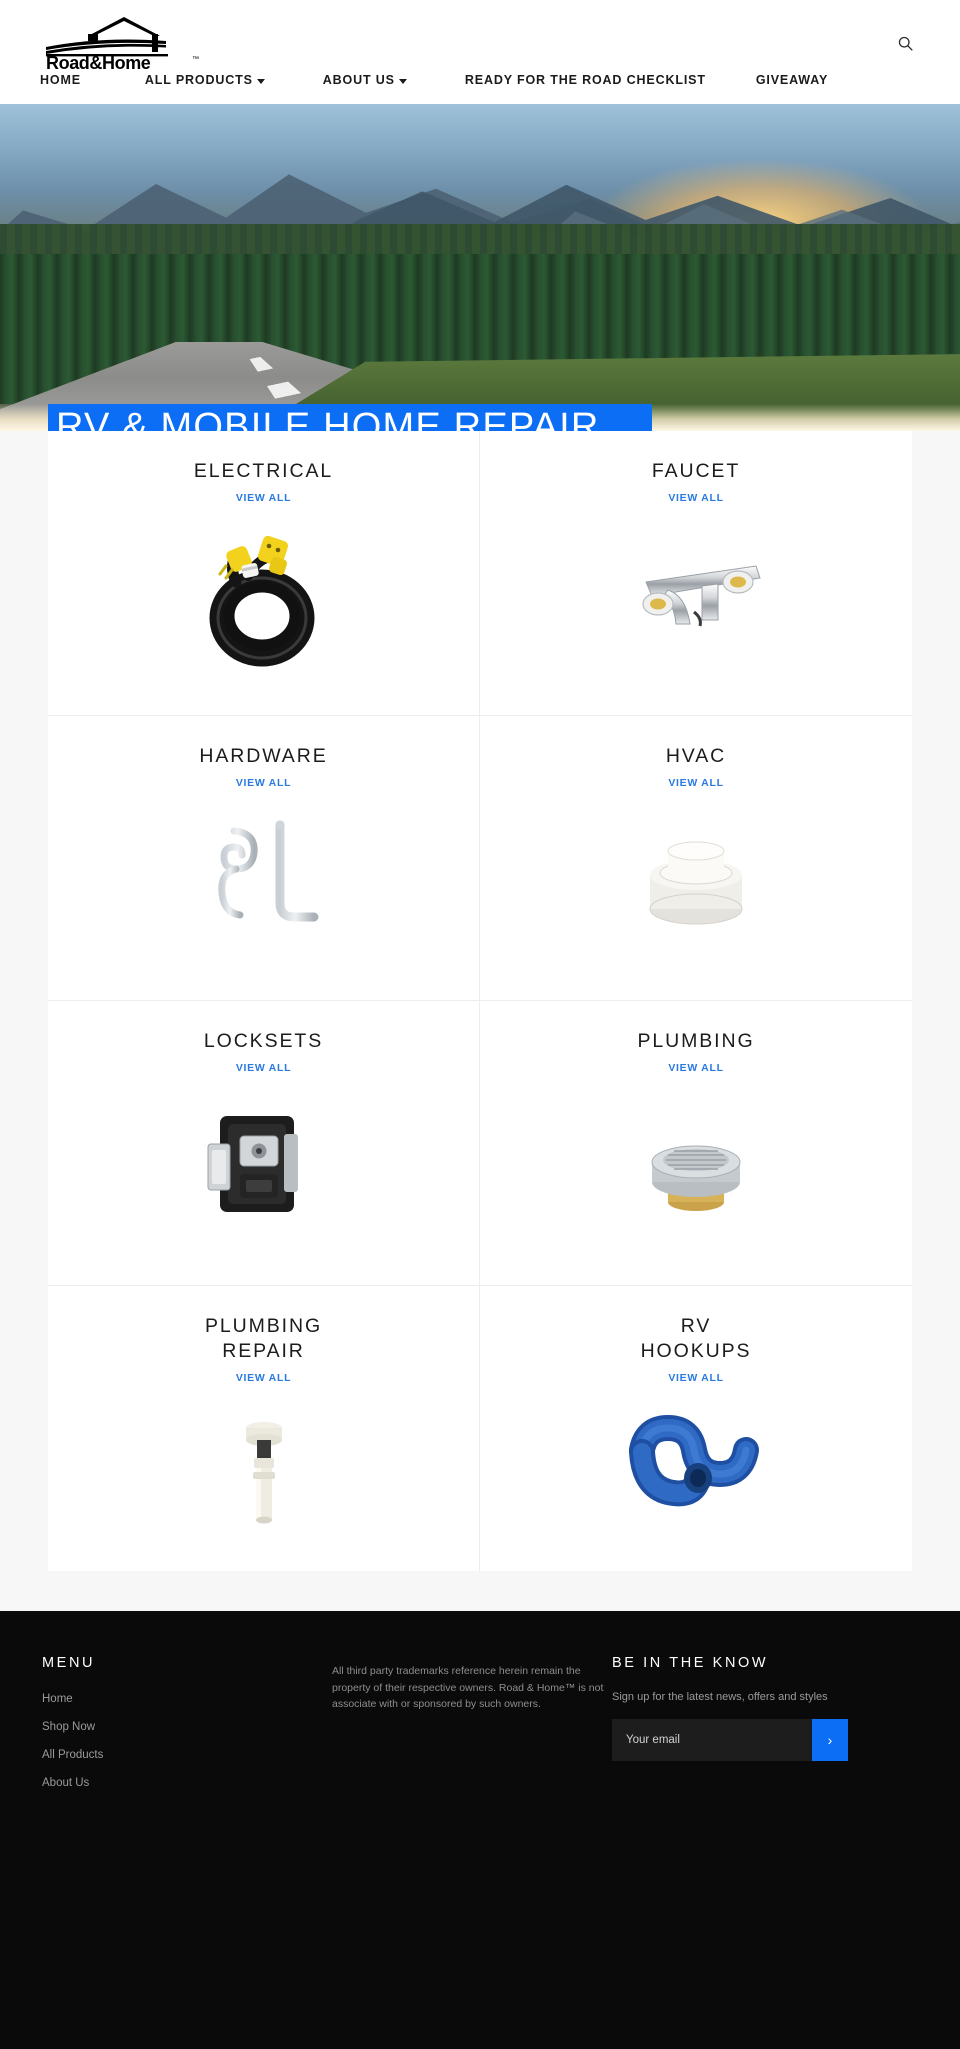 This screenshot has width=960, height=2049. Describe the element at coordinates (187, 1783) in the screenshot. I see `footer-link-about-us: About Us` at that location.